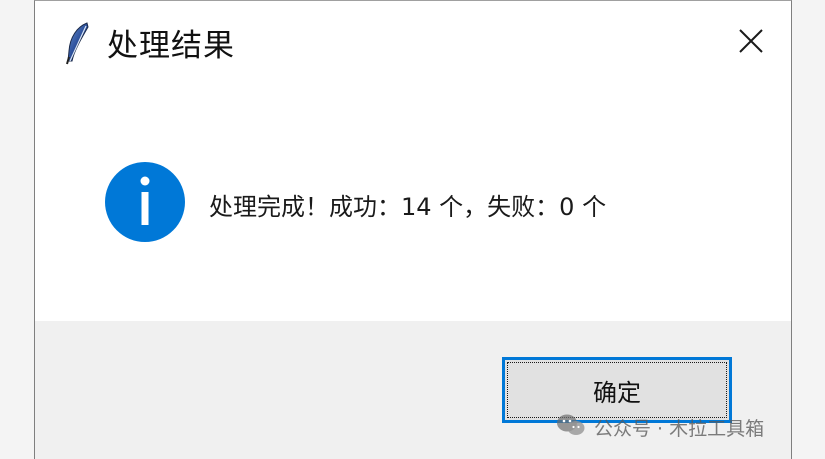  What do you see at coordinates (78, 43) in the screenshot?
I see `feather-icon` at bounding box center [78, 43].